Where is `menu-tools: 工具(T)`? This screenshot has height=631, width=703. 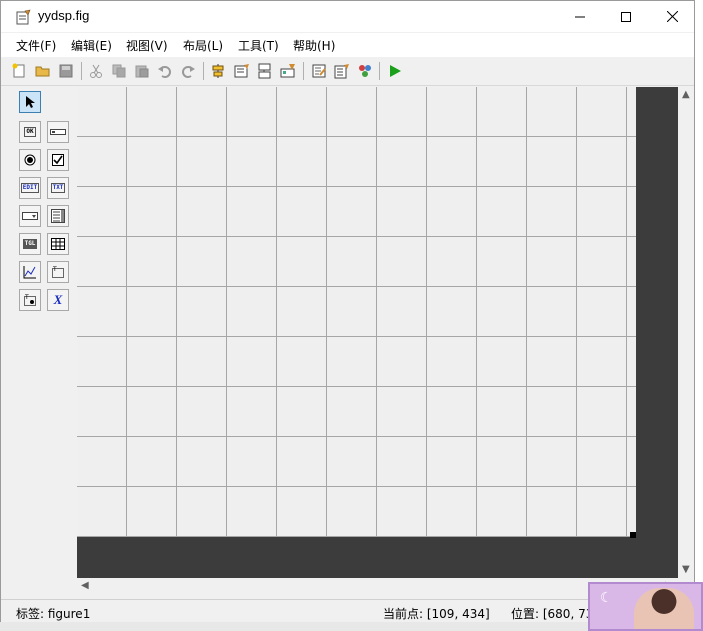
menu-tools: 工具(T) is located at coordinates (258, 45).